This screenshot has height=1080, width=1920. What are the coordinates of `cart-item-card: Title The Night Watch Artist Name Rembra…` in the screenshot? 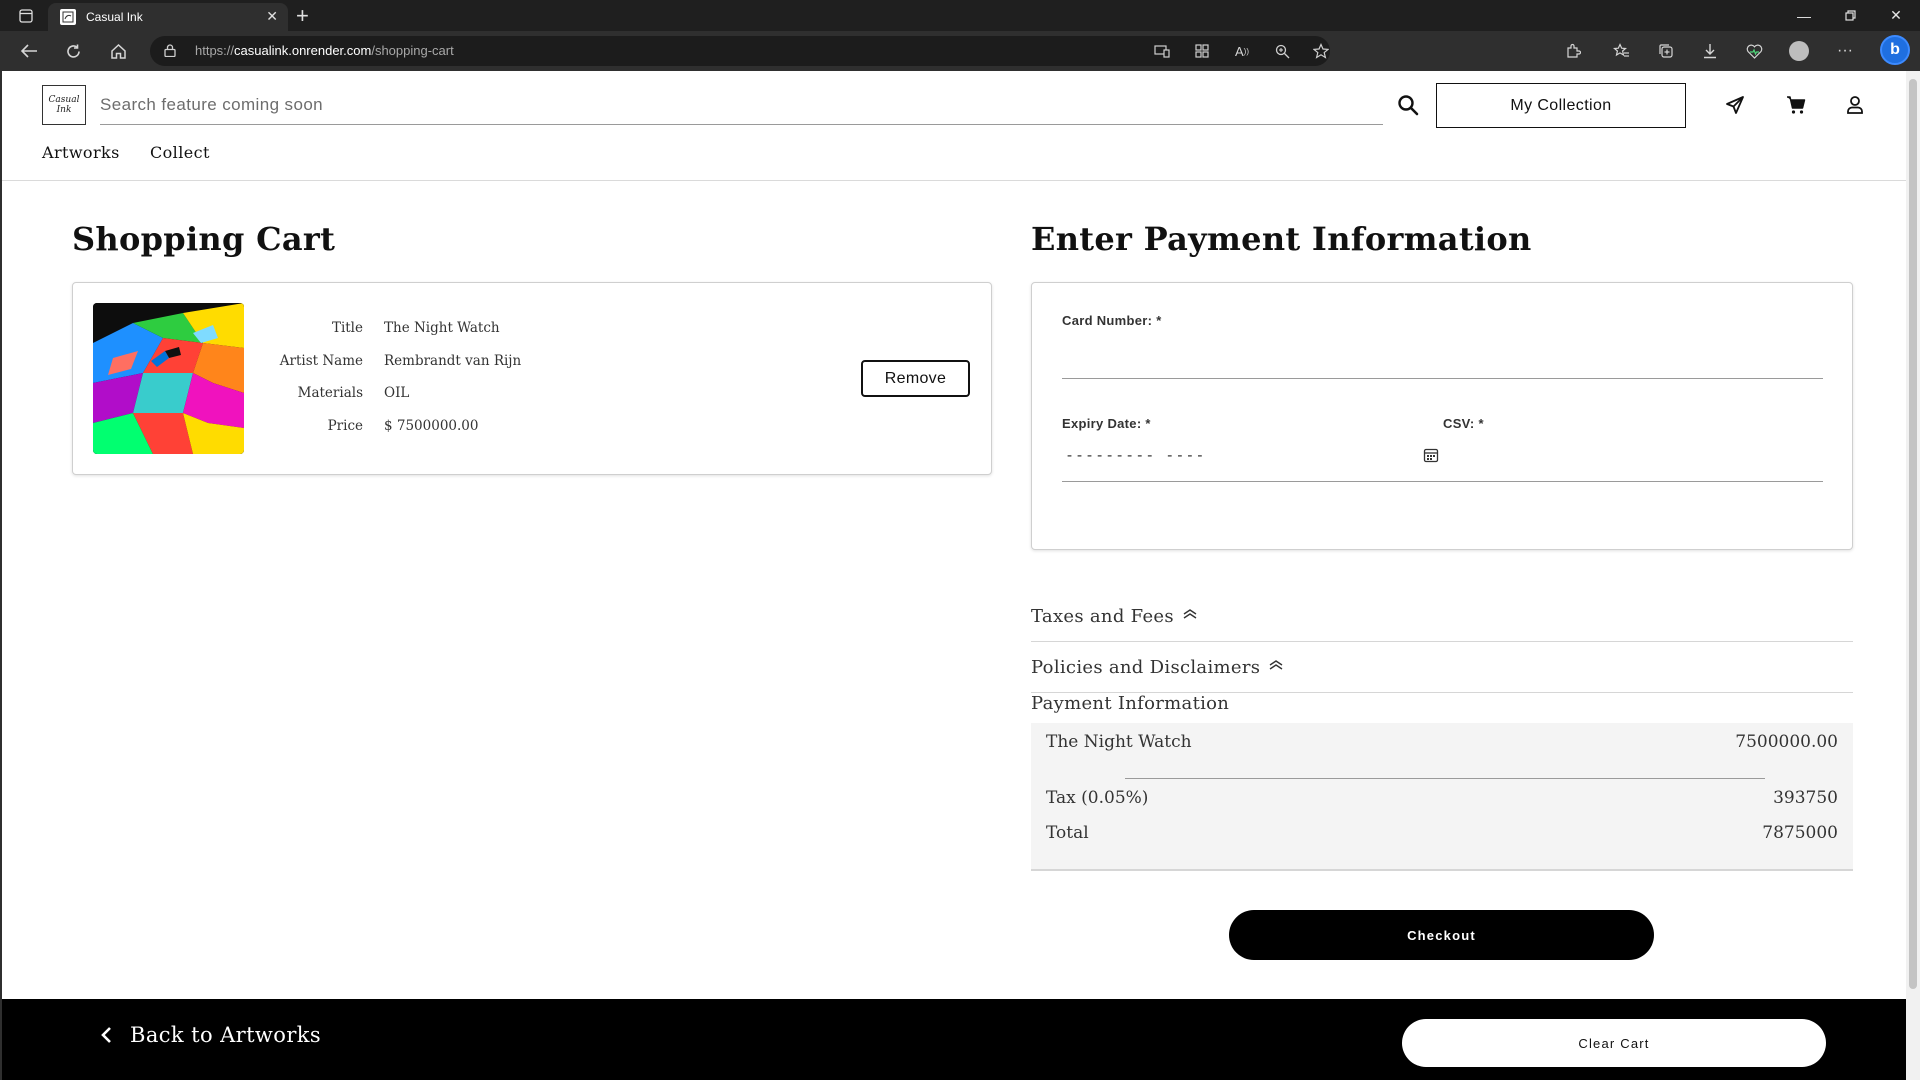 It's located at (532, 378).